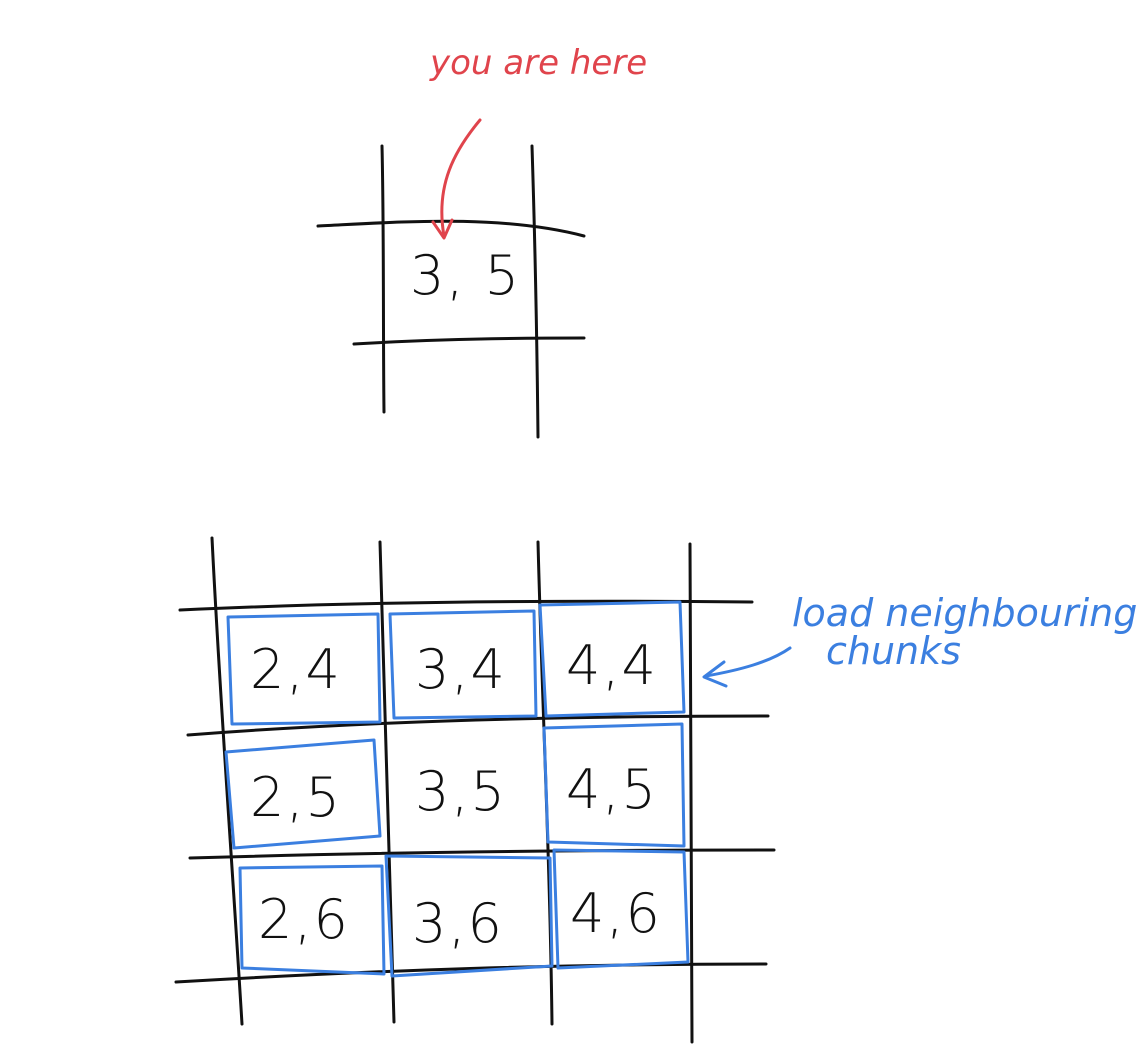 Image resolution: width=1142 pixels, height=1044 pixels. Describe the element at coordinates (296, 669) in the screenshot. I see `cell-label-r0c0: 2,4` at that location.